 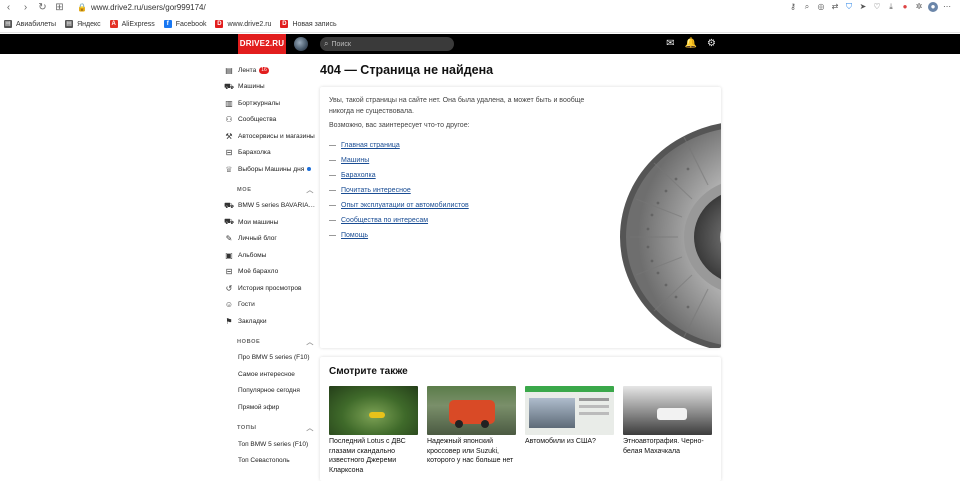 I want to click on sidebar-item: ↺ История просмотров, so click(x=270, y=288).